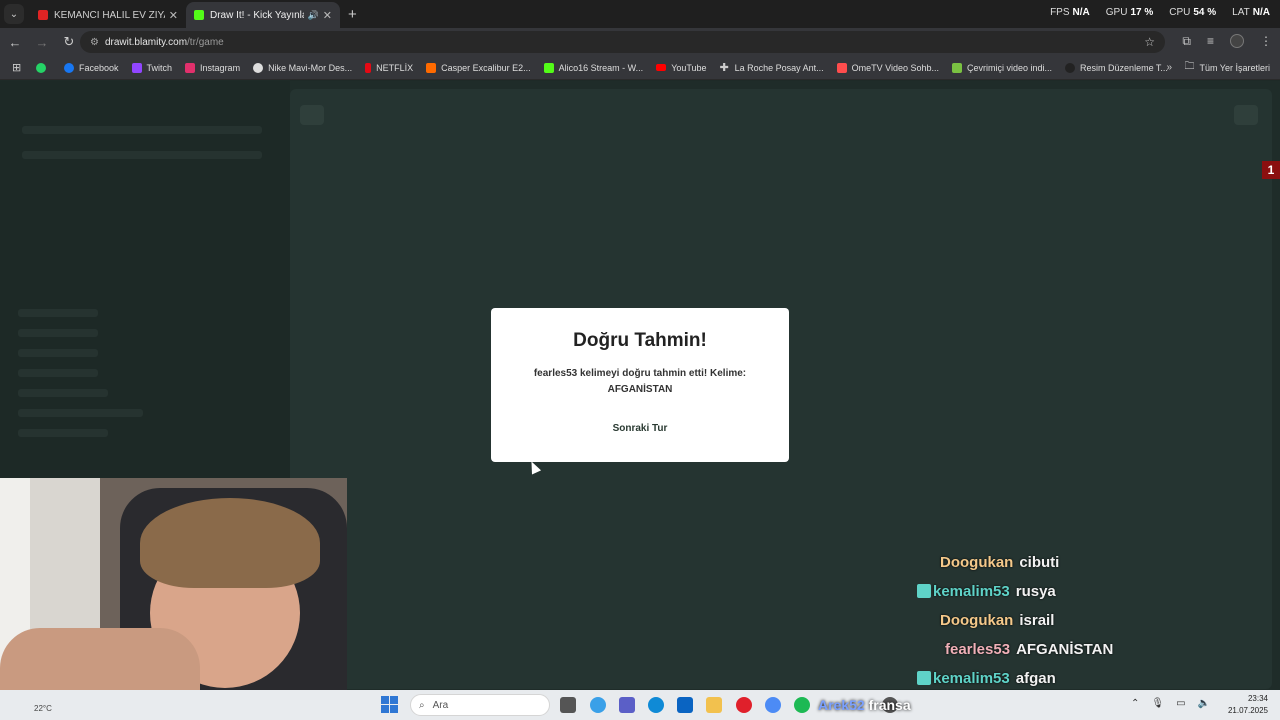  What do you see at coordinates (598, 705) in the screenshot?
I see `copilot-icon` at bounding box center [598, 705].